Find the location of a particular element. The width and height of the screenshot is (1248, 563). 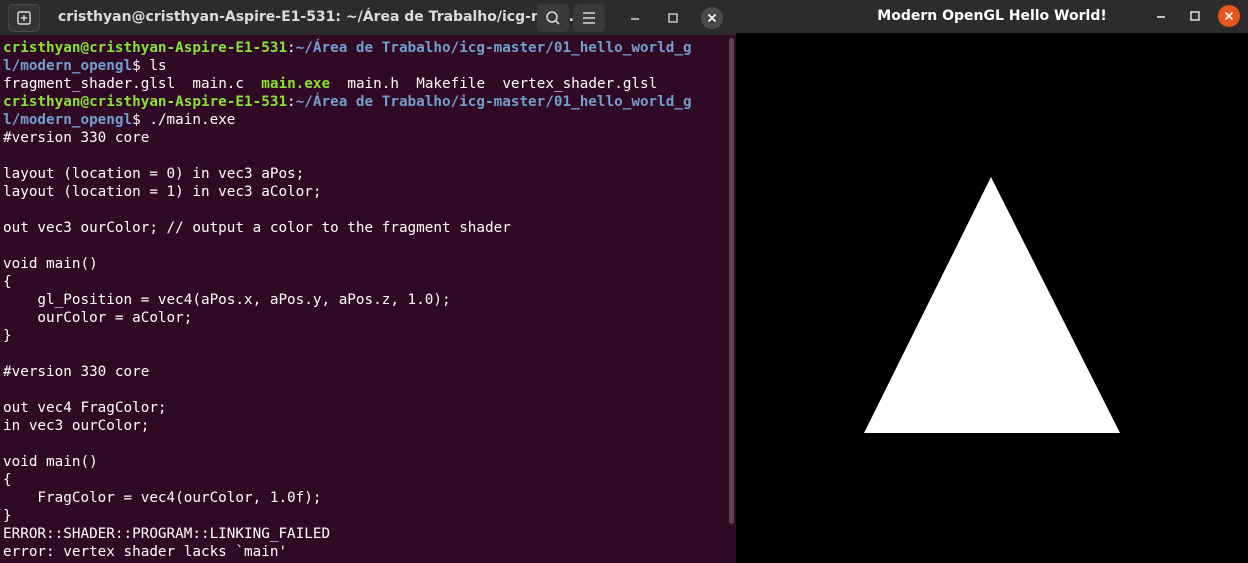

terminal-scrollbar is located at coordinates (731, 281).